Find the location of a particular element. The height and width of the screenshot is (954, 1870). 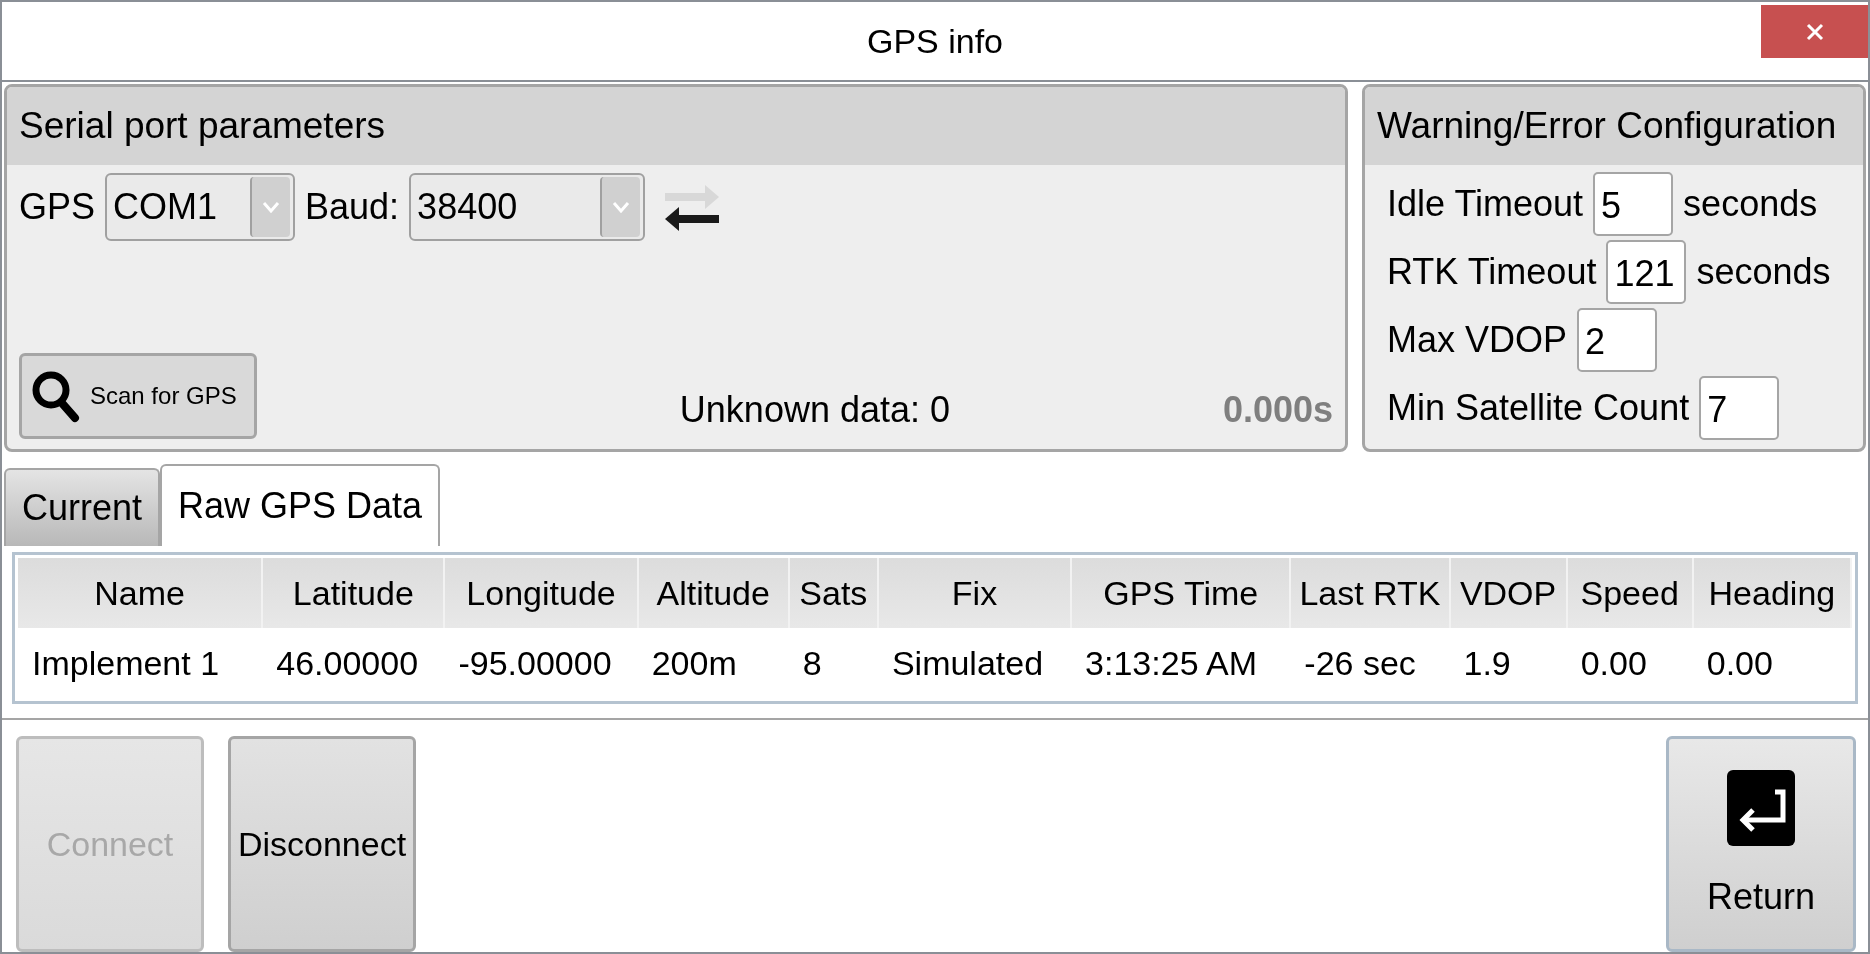

action-button: Disconnect is located at coordinates (322, 844).